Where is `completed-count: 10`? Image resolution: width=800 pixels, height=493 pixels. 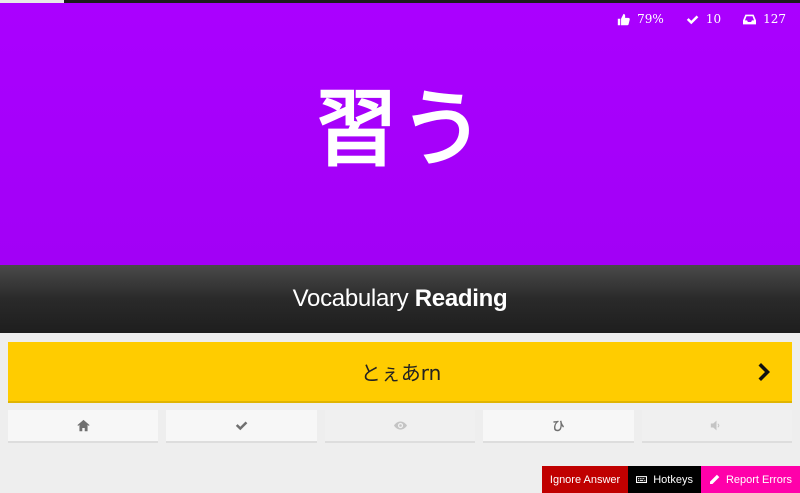
completed-count: 10 is located at coordinates (713, 19).